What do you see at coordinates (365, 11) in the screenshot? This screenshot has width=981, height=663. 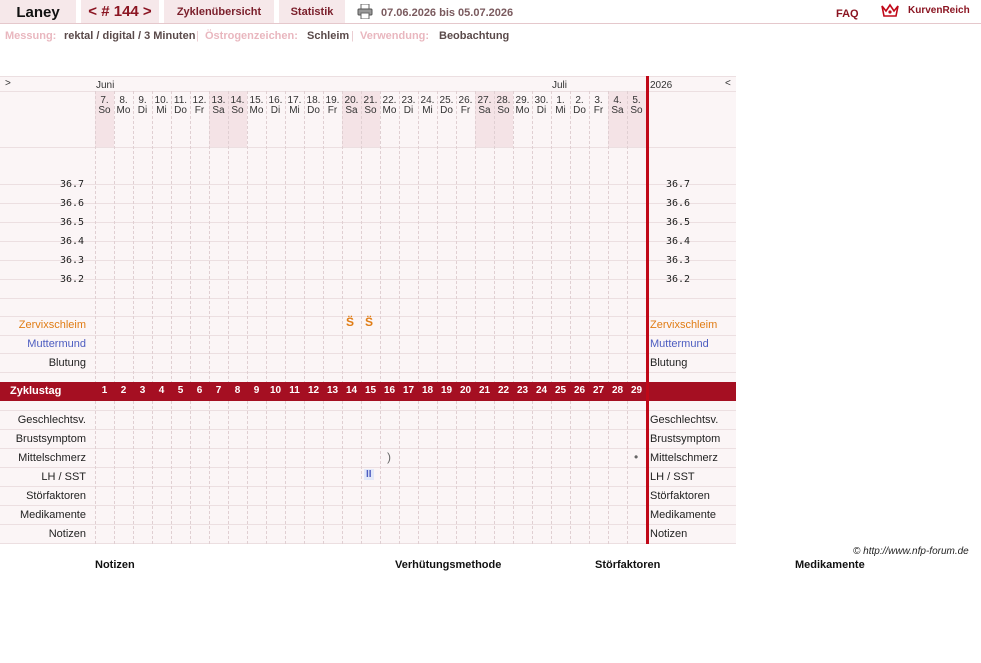 I see `printer-icon` at bounding box center [365, 11].